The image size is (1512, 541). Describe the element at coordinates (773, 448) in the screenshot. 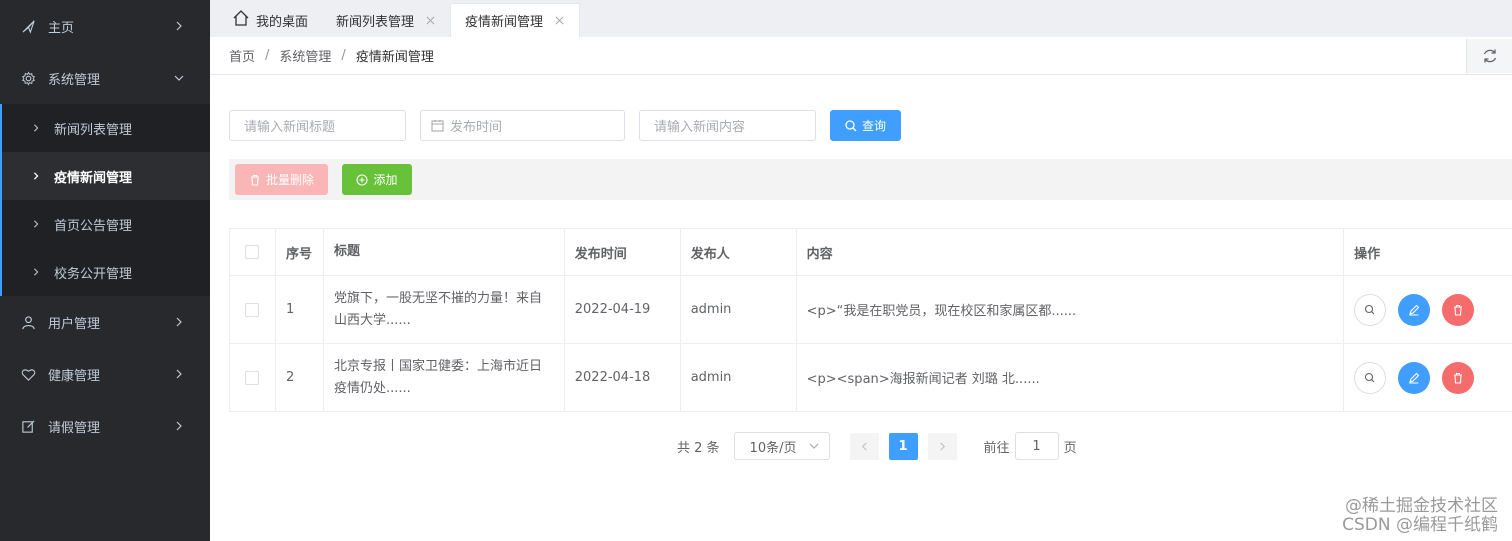

I see `page-size-value: 10条/页` at that location.